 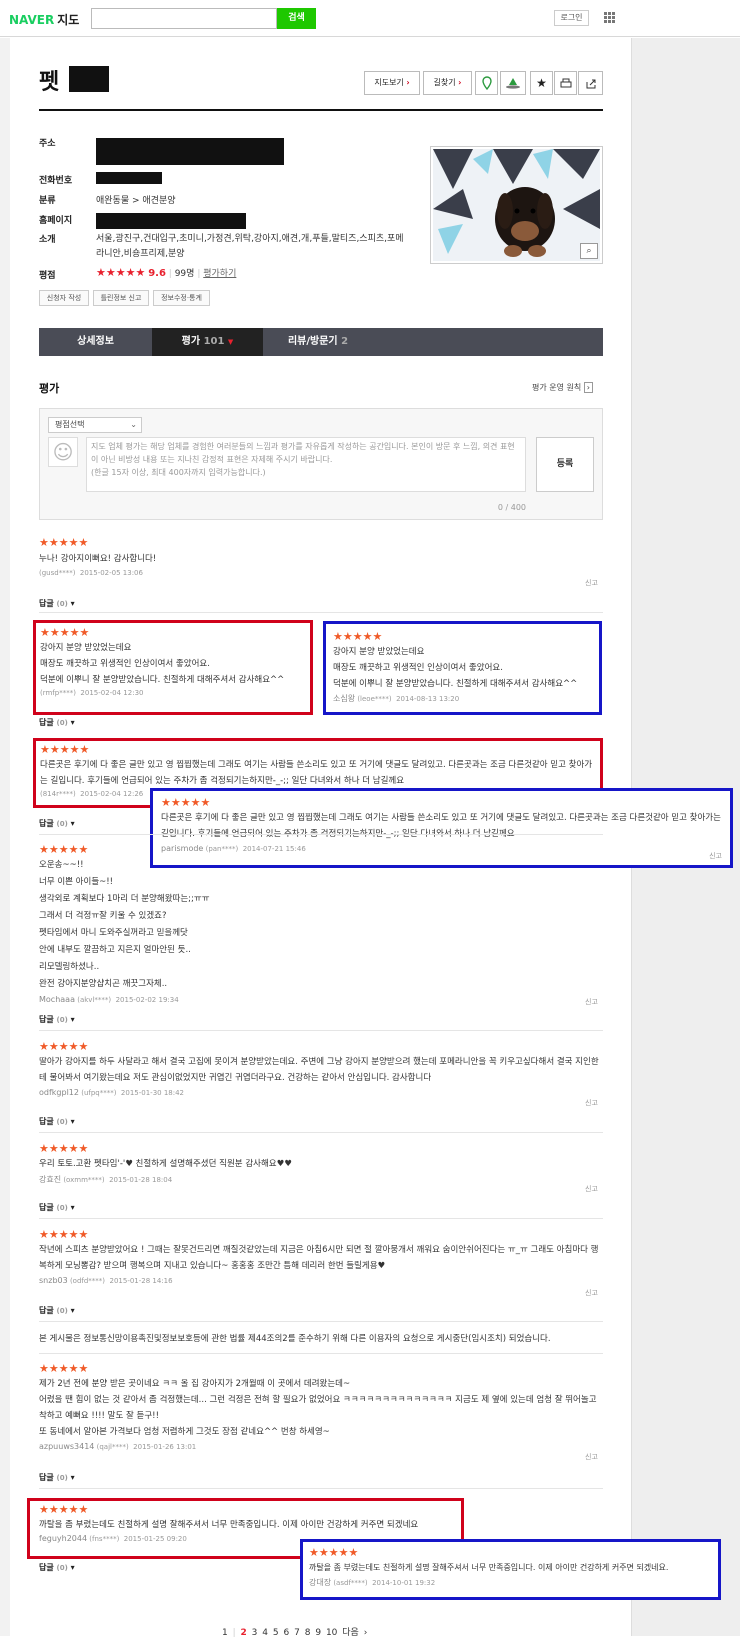 What do you see at coordinates (589, 251) in the screenshot?
I see `zoom-icon: ⌕` at bounding box center [589, 251].